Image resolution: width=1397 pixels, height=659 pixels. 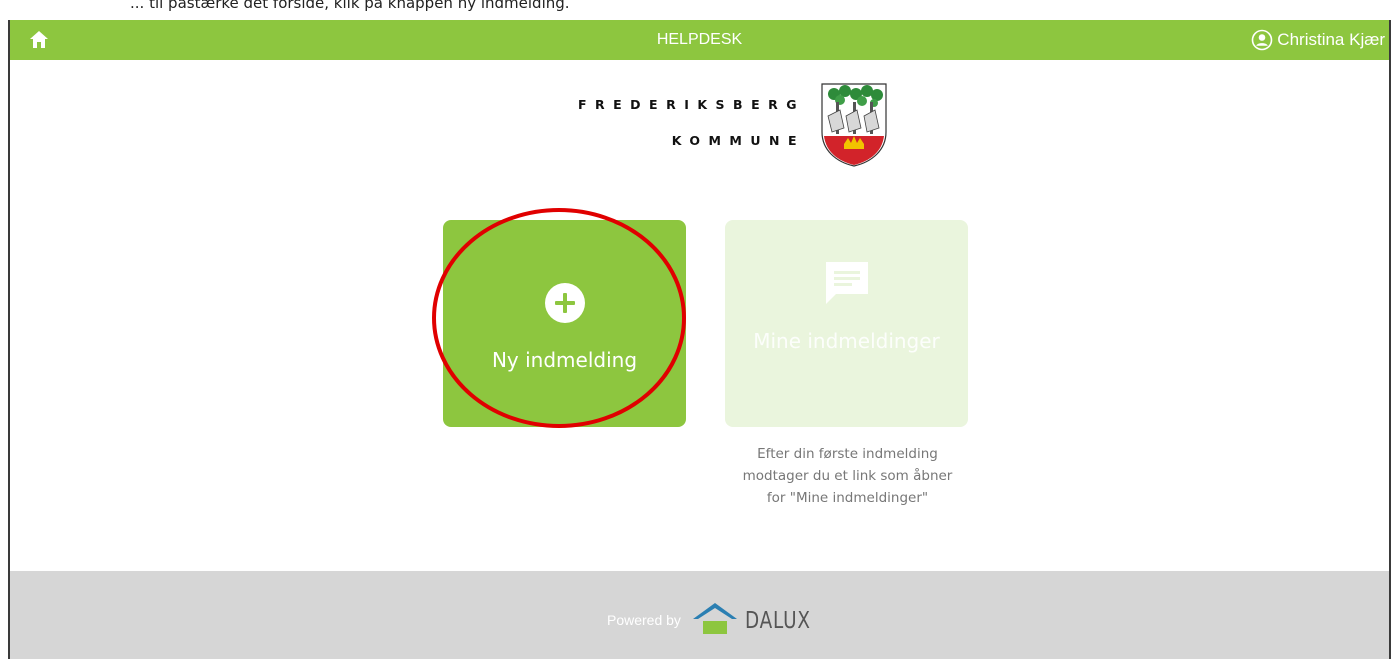 What do you see at coordinates (564, 303) in the screenshot?
I see `plus-circle-icon` at bounding box center [564, 303].